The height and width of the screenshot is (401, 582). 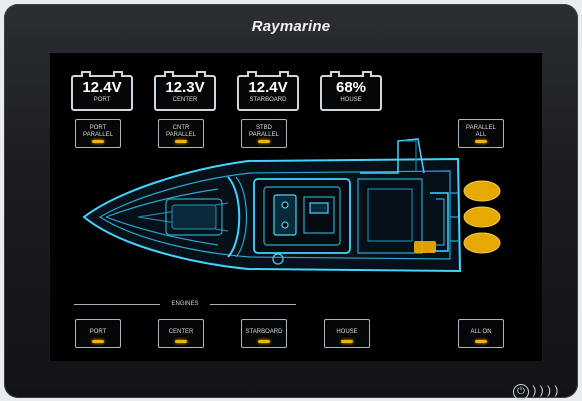 What do you see at coordinates (98, 128) in the screenshot?
I see `button-label-line1: PORT` at bounding box center [98, 128].